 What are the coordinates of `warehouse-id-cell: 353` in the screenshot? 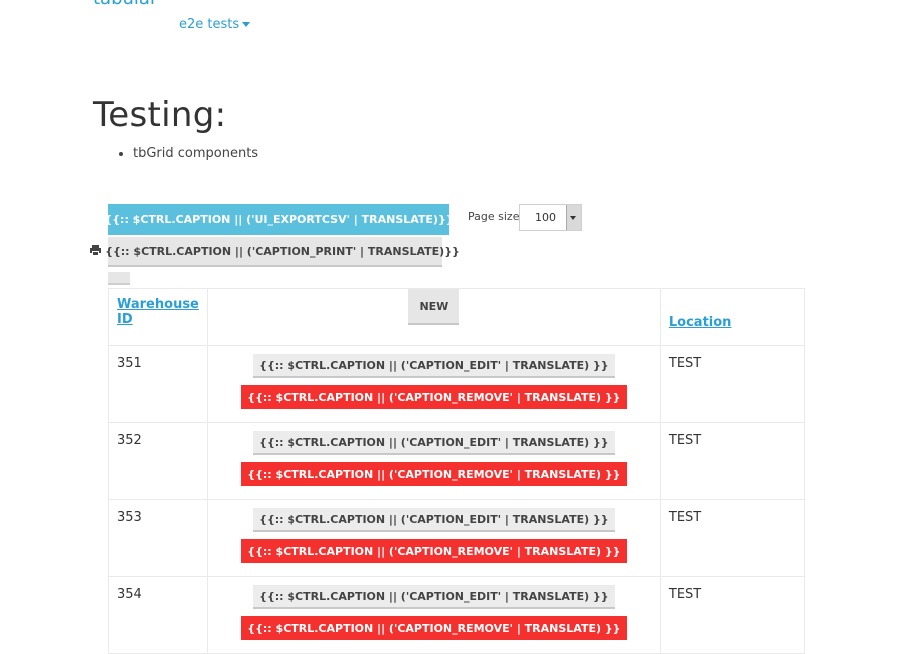 It's located at (158, 538).